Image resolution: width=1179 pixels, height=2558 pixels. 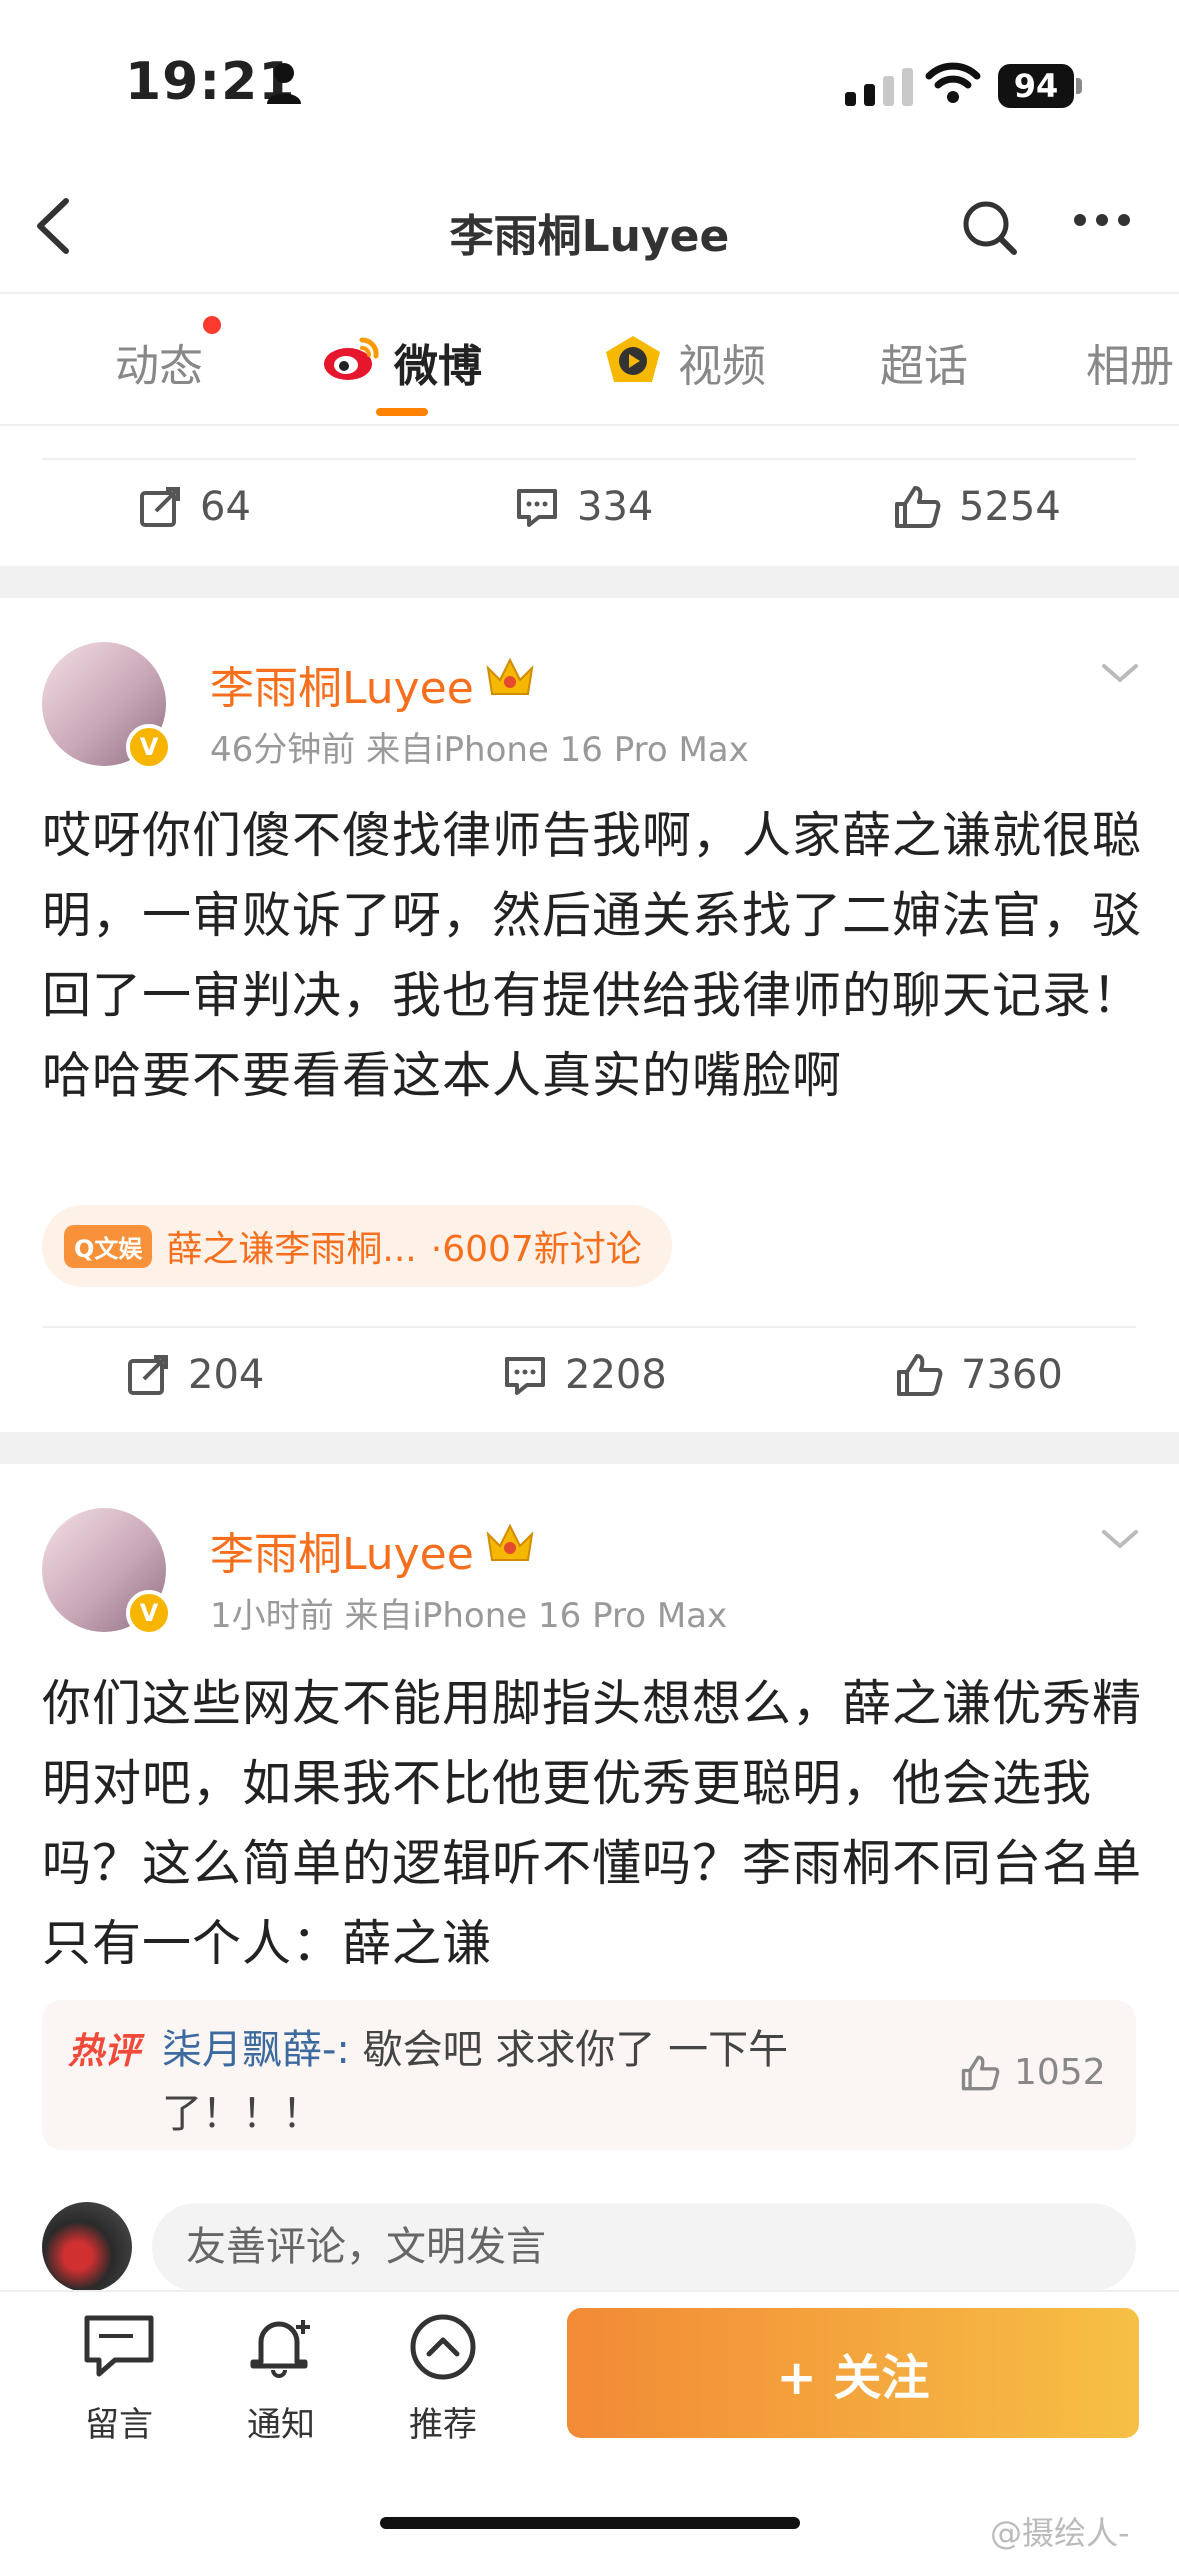 I want to click on hot-comment-like: 1052, so click(x=1033, y=2072).